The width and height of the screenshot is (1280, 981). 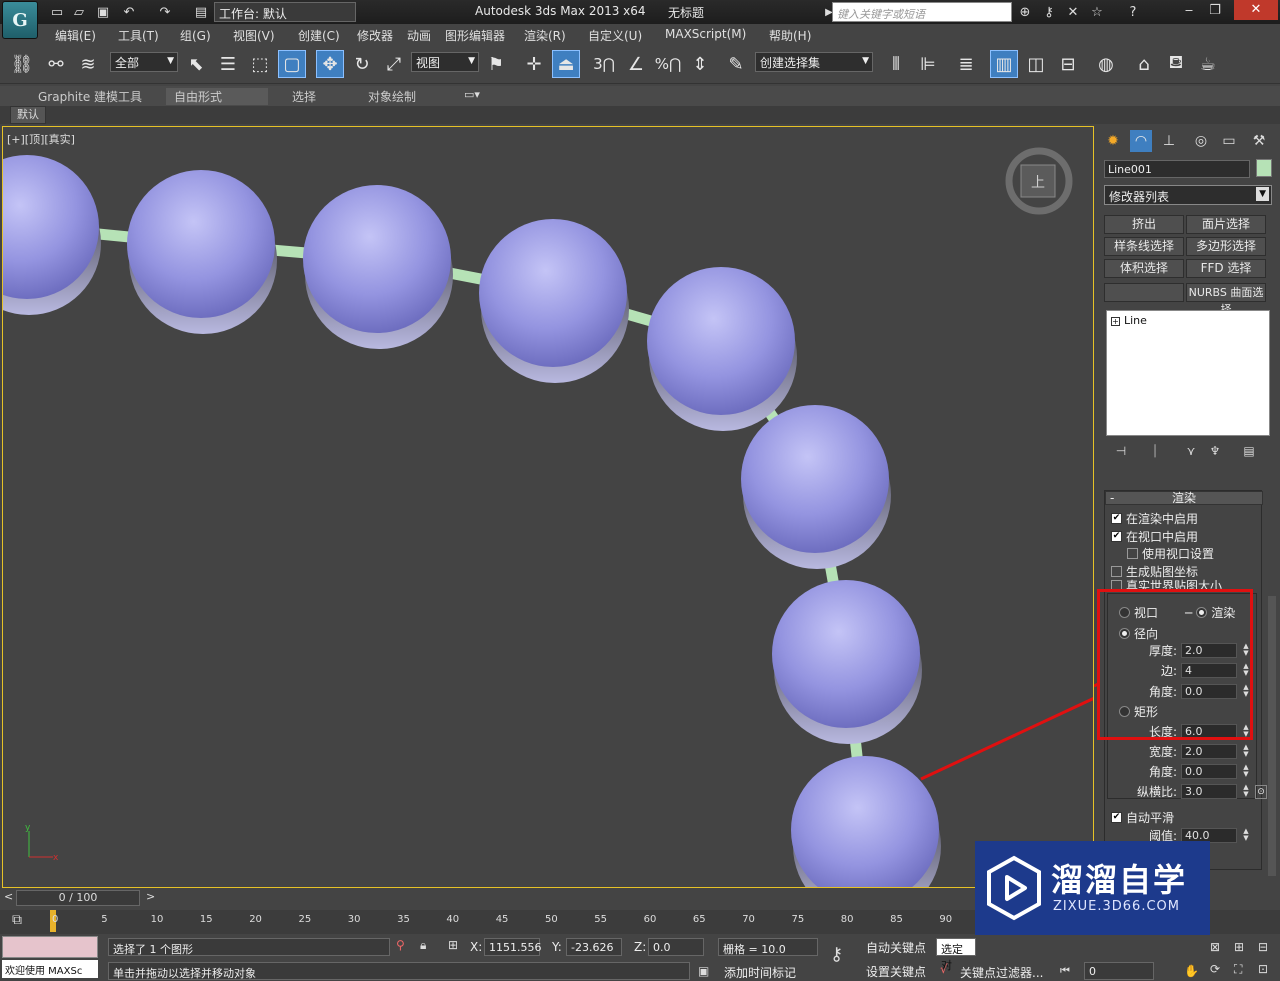 I want to click on x-coord-field: 1151.556, so click(x=513, y=947).